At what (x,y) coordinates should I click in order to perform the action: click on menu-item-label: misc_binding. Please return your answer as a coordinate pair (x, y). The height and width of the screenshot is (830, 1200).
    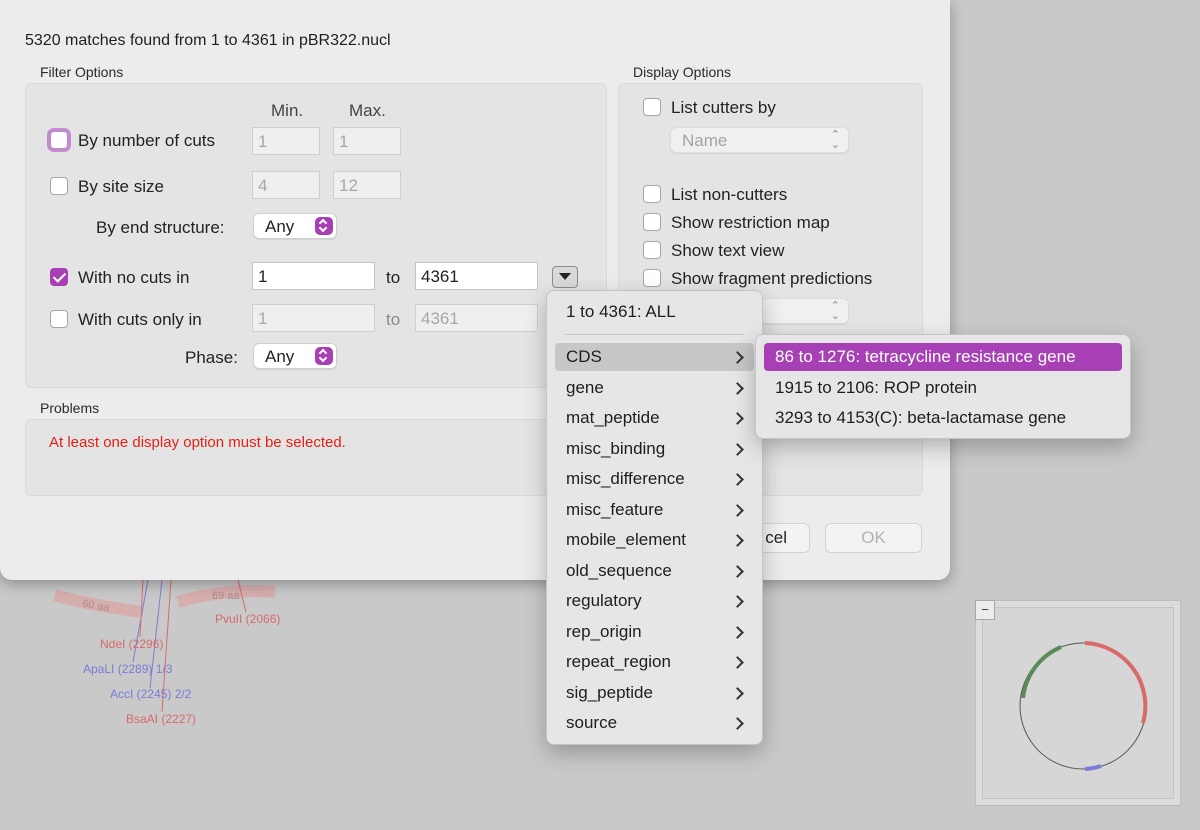
    Looking at the image, I should click on (616, 448).